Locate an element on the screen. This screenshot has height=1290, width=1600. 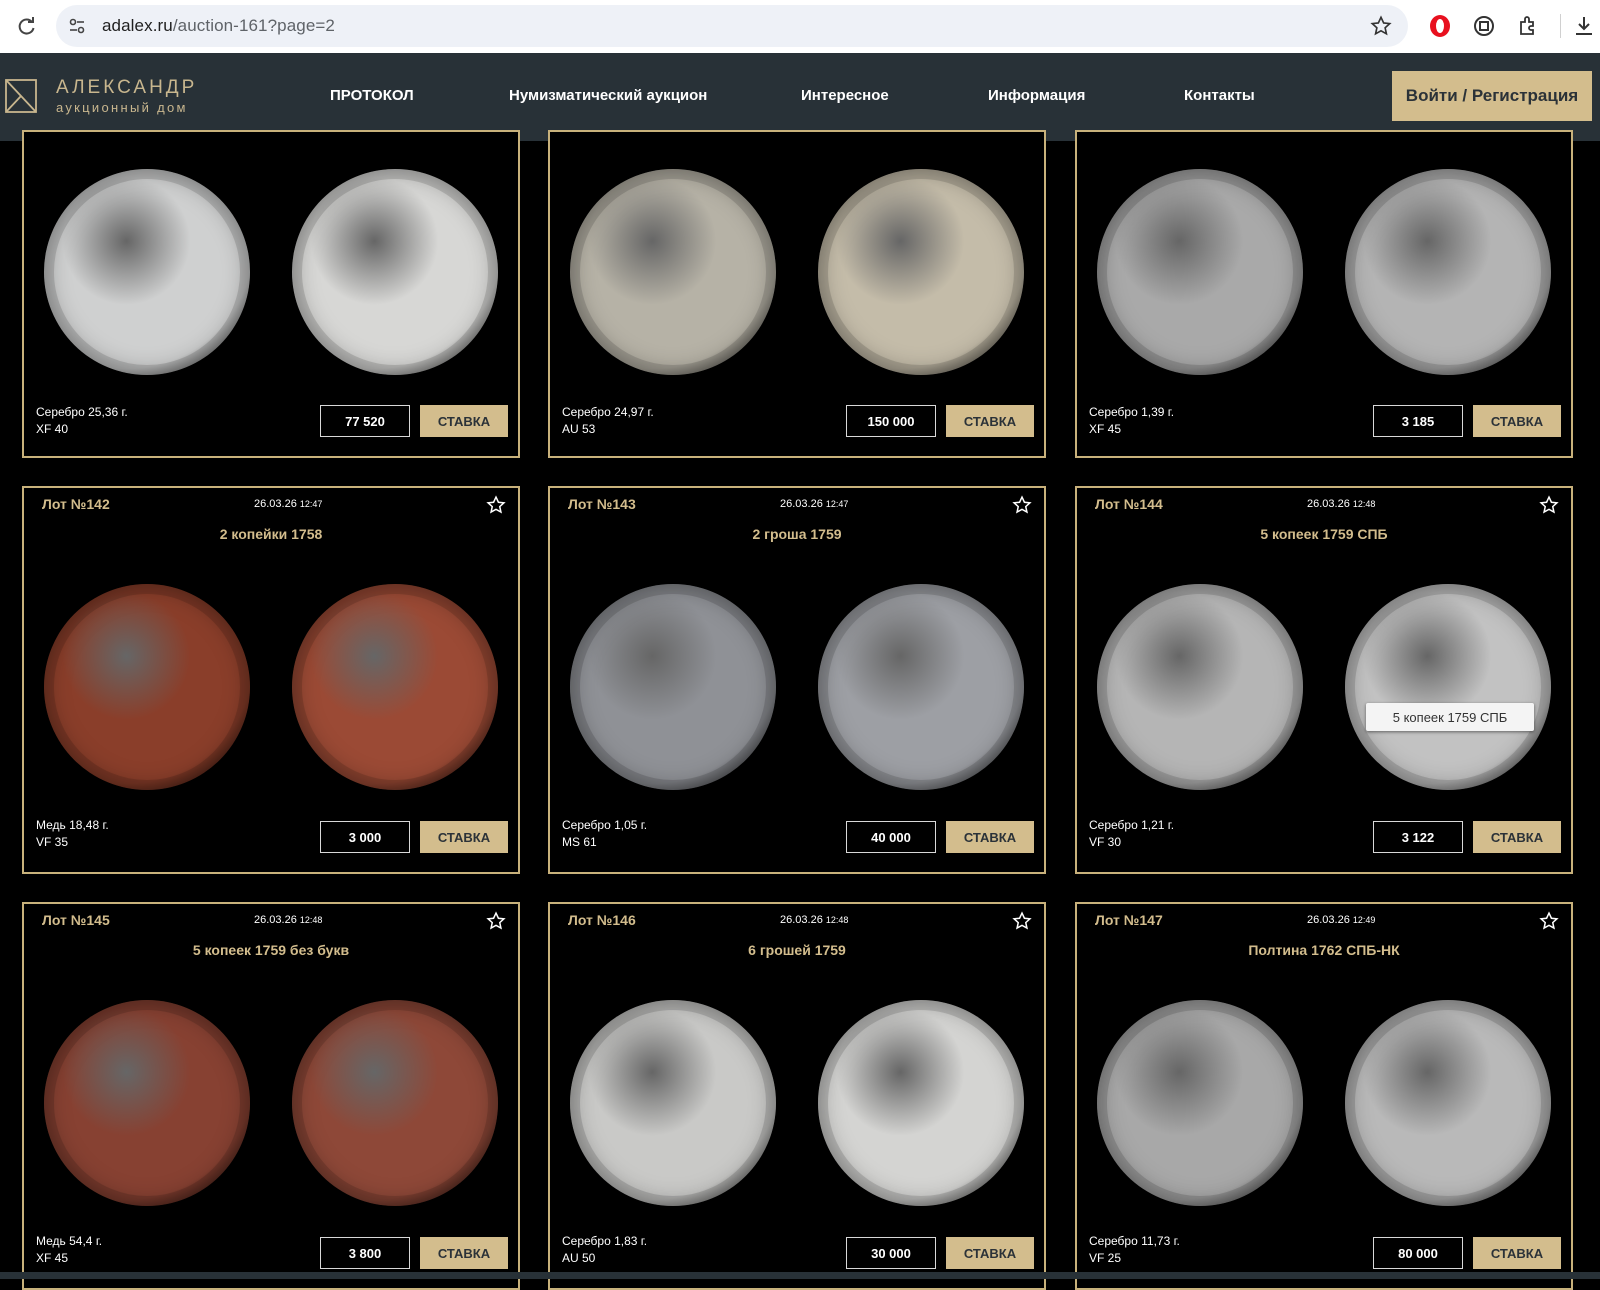
browser-toolbar: adalex.ru/auction-161?page=2 is located at coordinates (800, 26).